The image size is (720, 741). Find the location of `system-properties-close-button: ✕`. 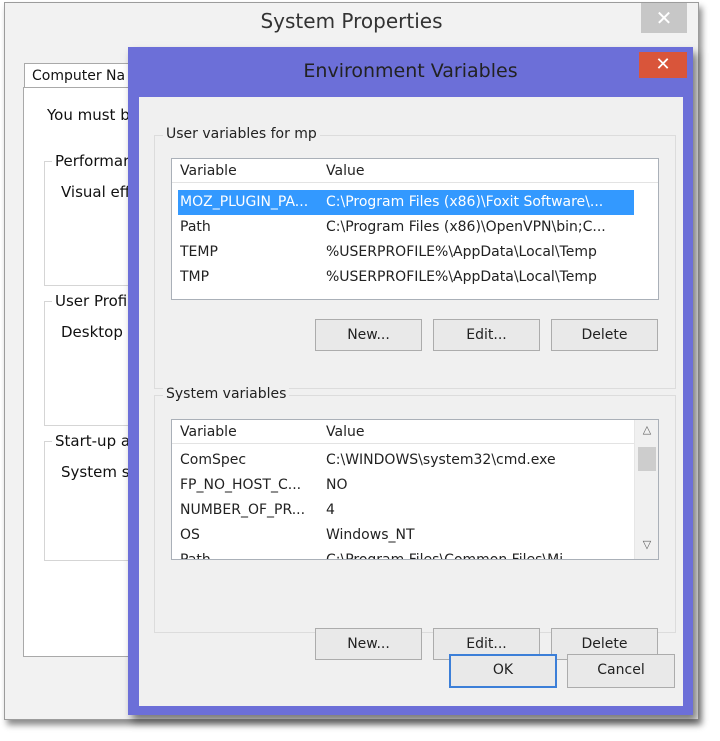

system-properties-close-button: ✕ is located at coordinates (664, 18).